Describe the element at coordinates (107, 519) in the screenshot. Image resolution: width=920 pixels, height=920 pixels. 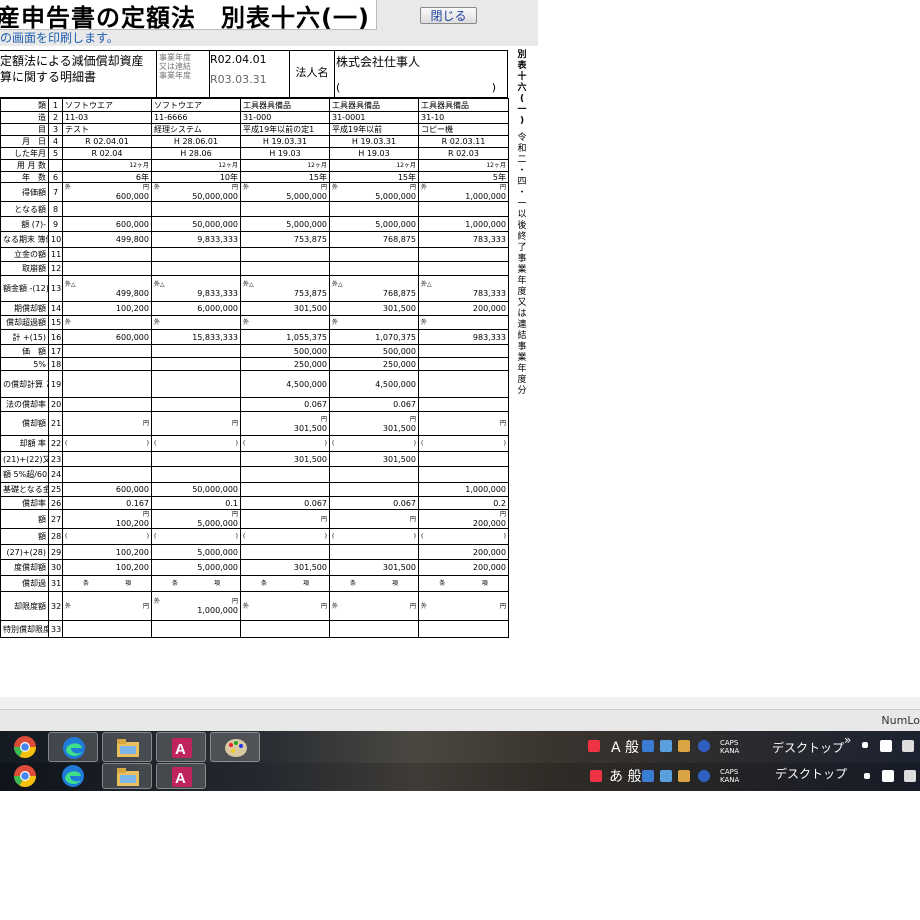
I see `table-cell: 円 100,200` at that location.